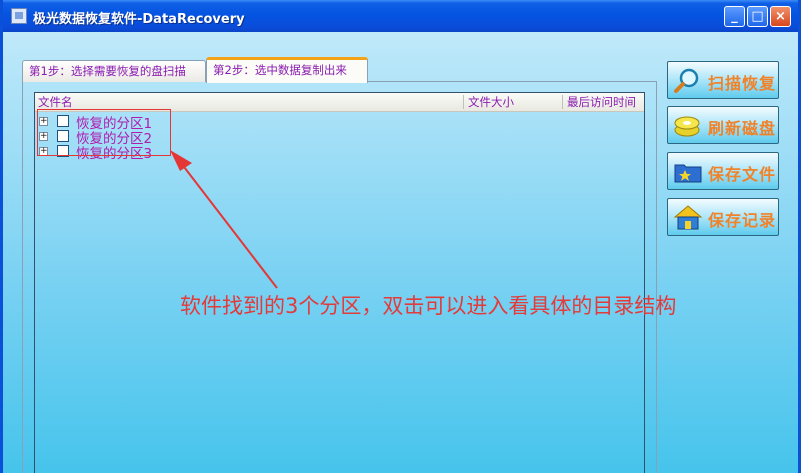 The height and width of the screenshot is (473, 801). Describe the element at coordinates (687, 126) in the screenshot. I see `disk-stack-icon` at that location.